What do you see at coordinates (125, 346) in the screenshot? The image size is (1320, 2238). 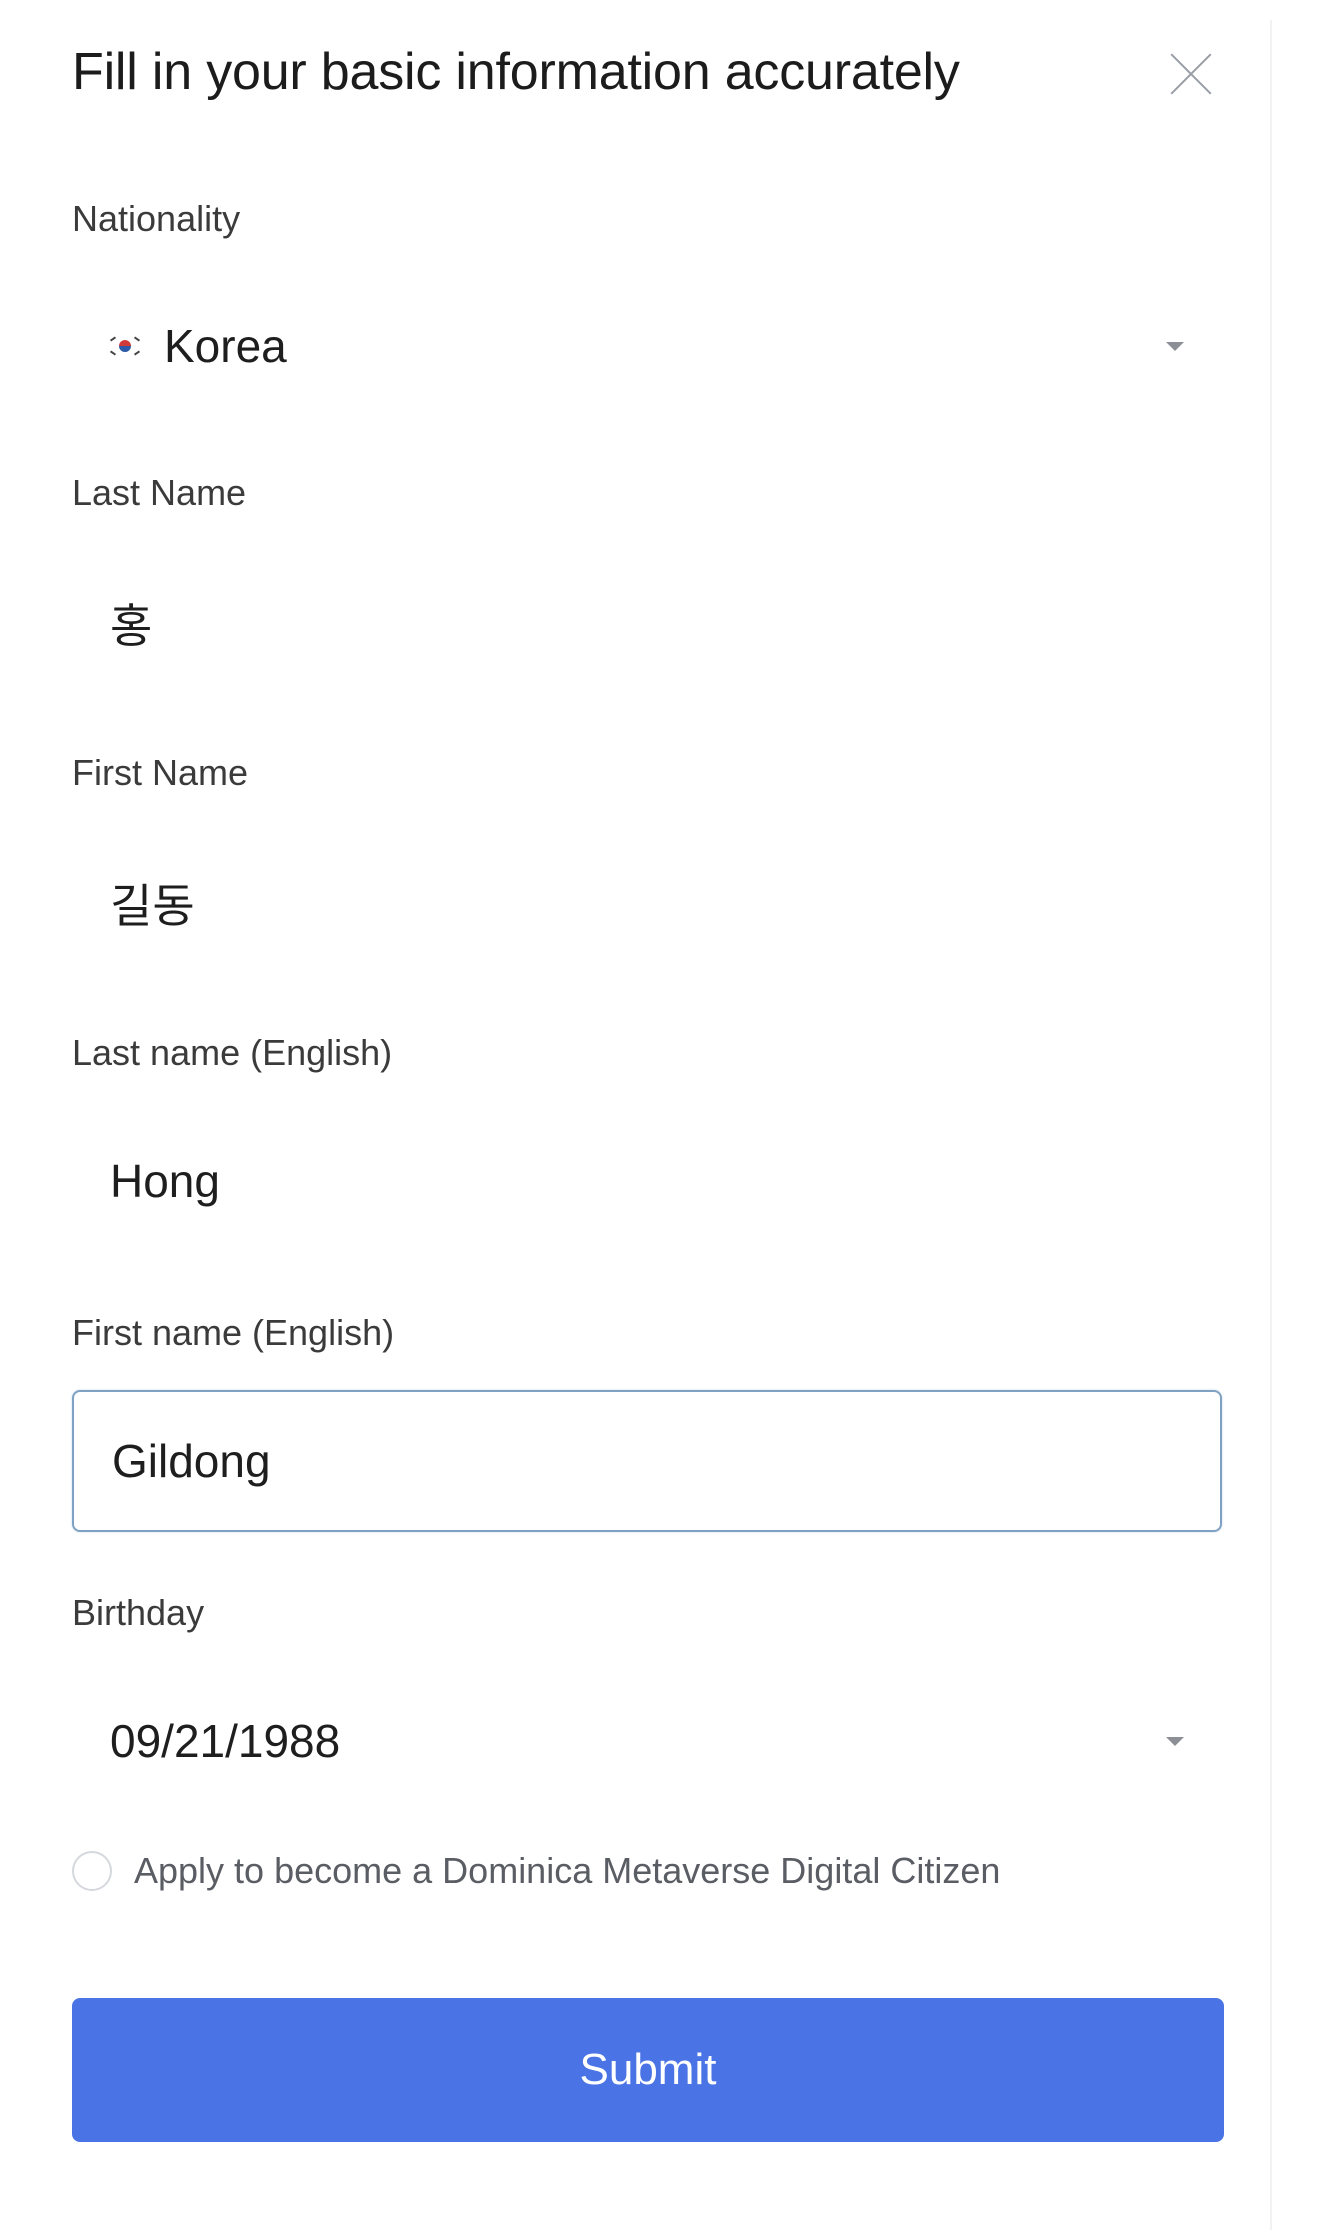 I see `south-korea-flag-icon` at bounding box center [125, 346].